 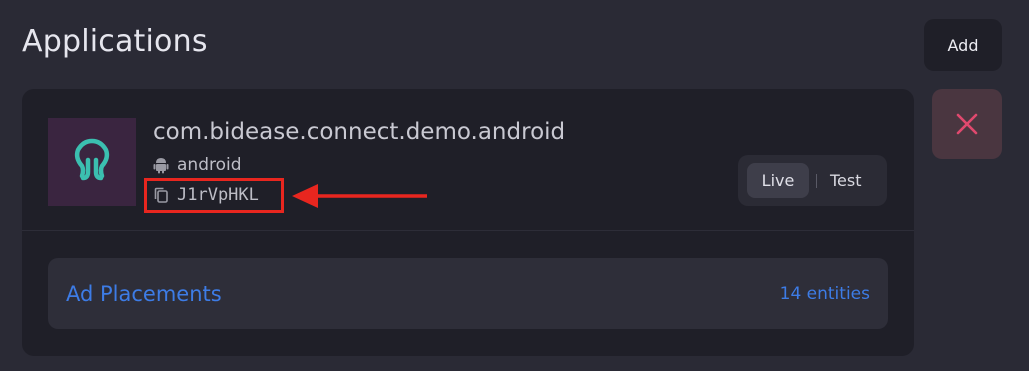 I want to click on app-name: com.bidease.connect.demo.android, so click(x=359, y=132).